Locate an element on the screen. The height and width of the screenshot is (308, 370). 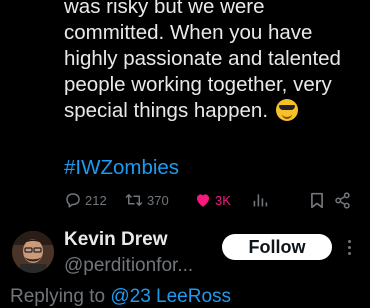
repost-button: 370 is located at coordinates (159, 200).